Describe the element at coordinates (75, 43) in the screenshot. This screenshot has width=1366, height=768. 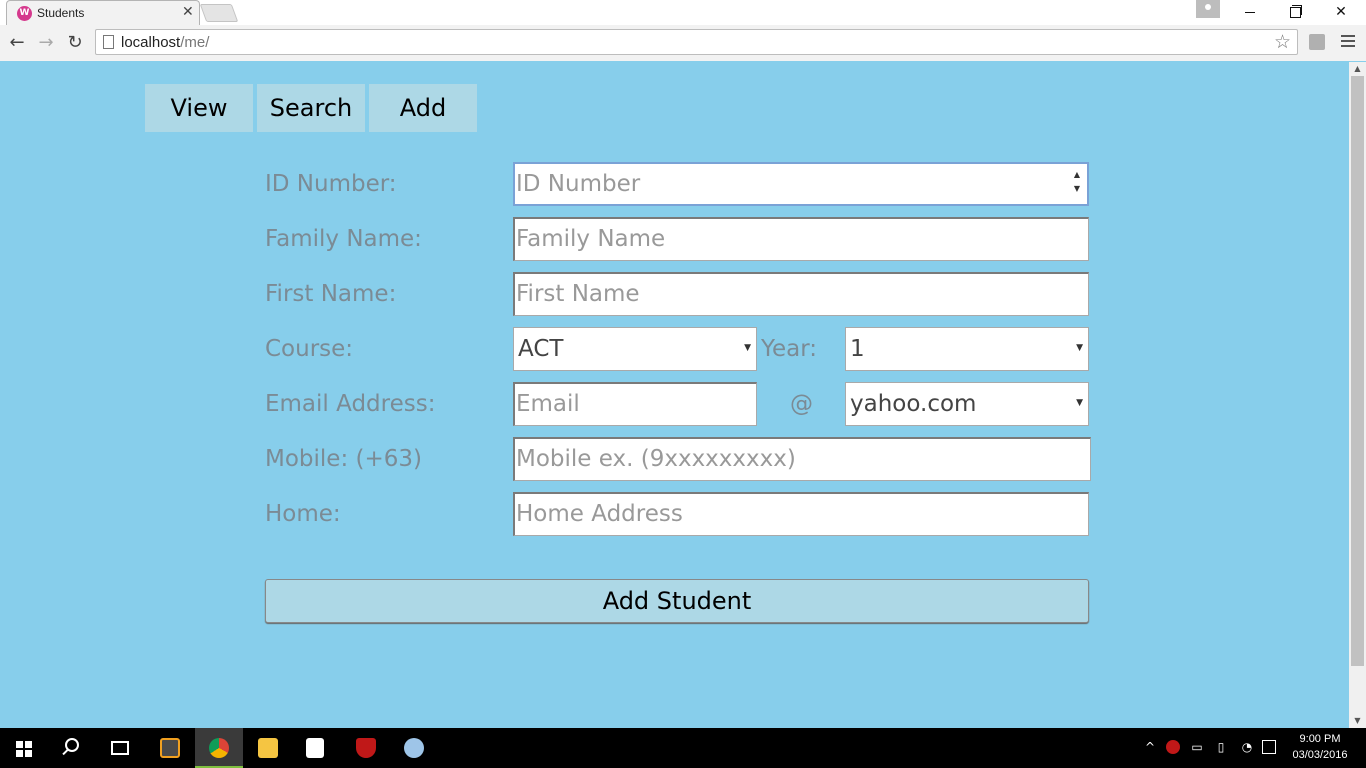
I see `reload-icon: ↻` at that location.